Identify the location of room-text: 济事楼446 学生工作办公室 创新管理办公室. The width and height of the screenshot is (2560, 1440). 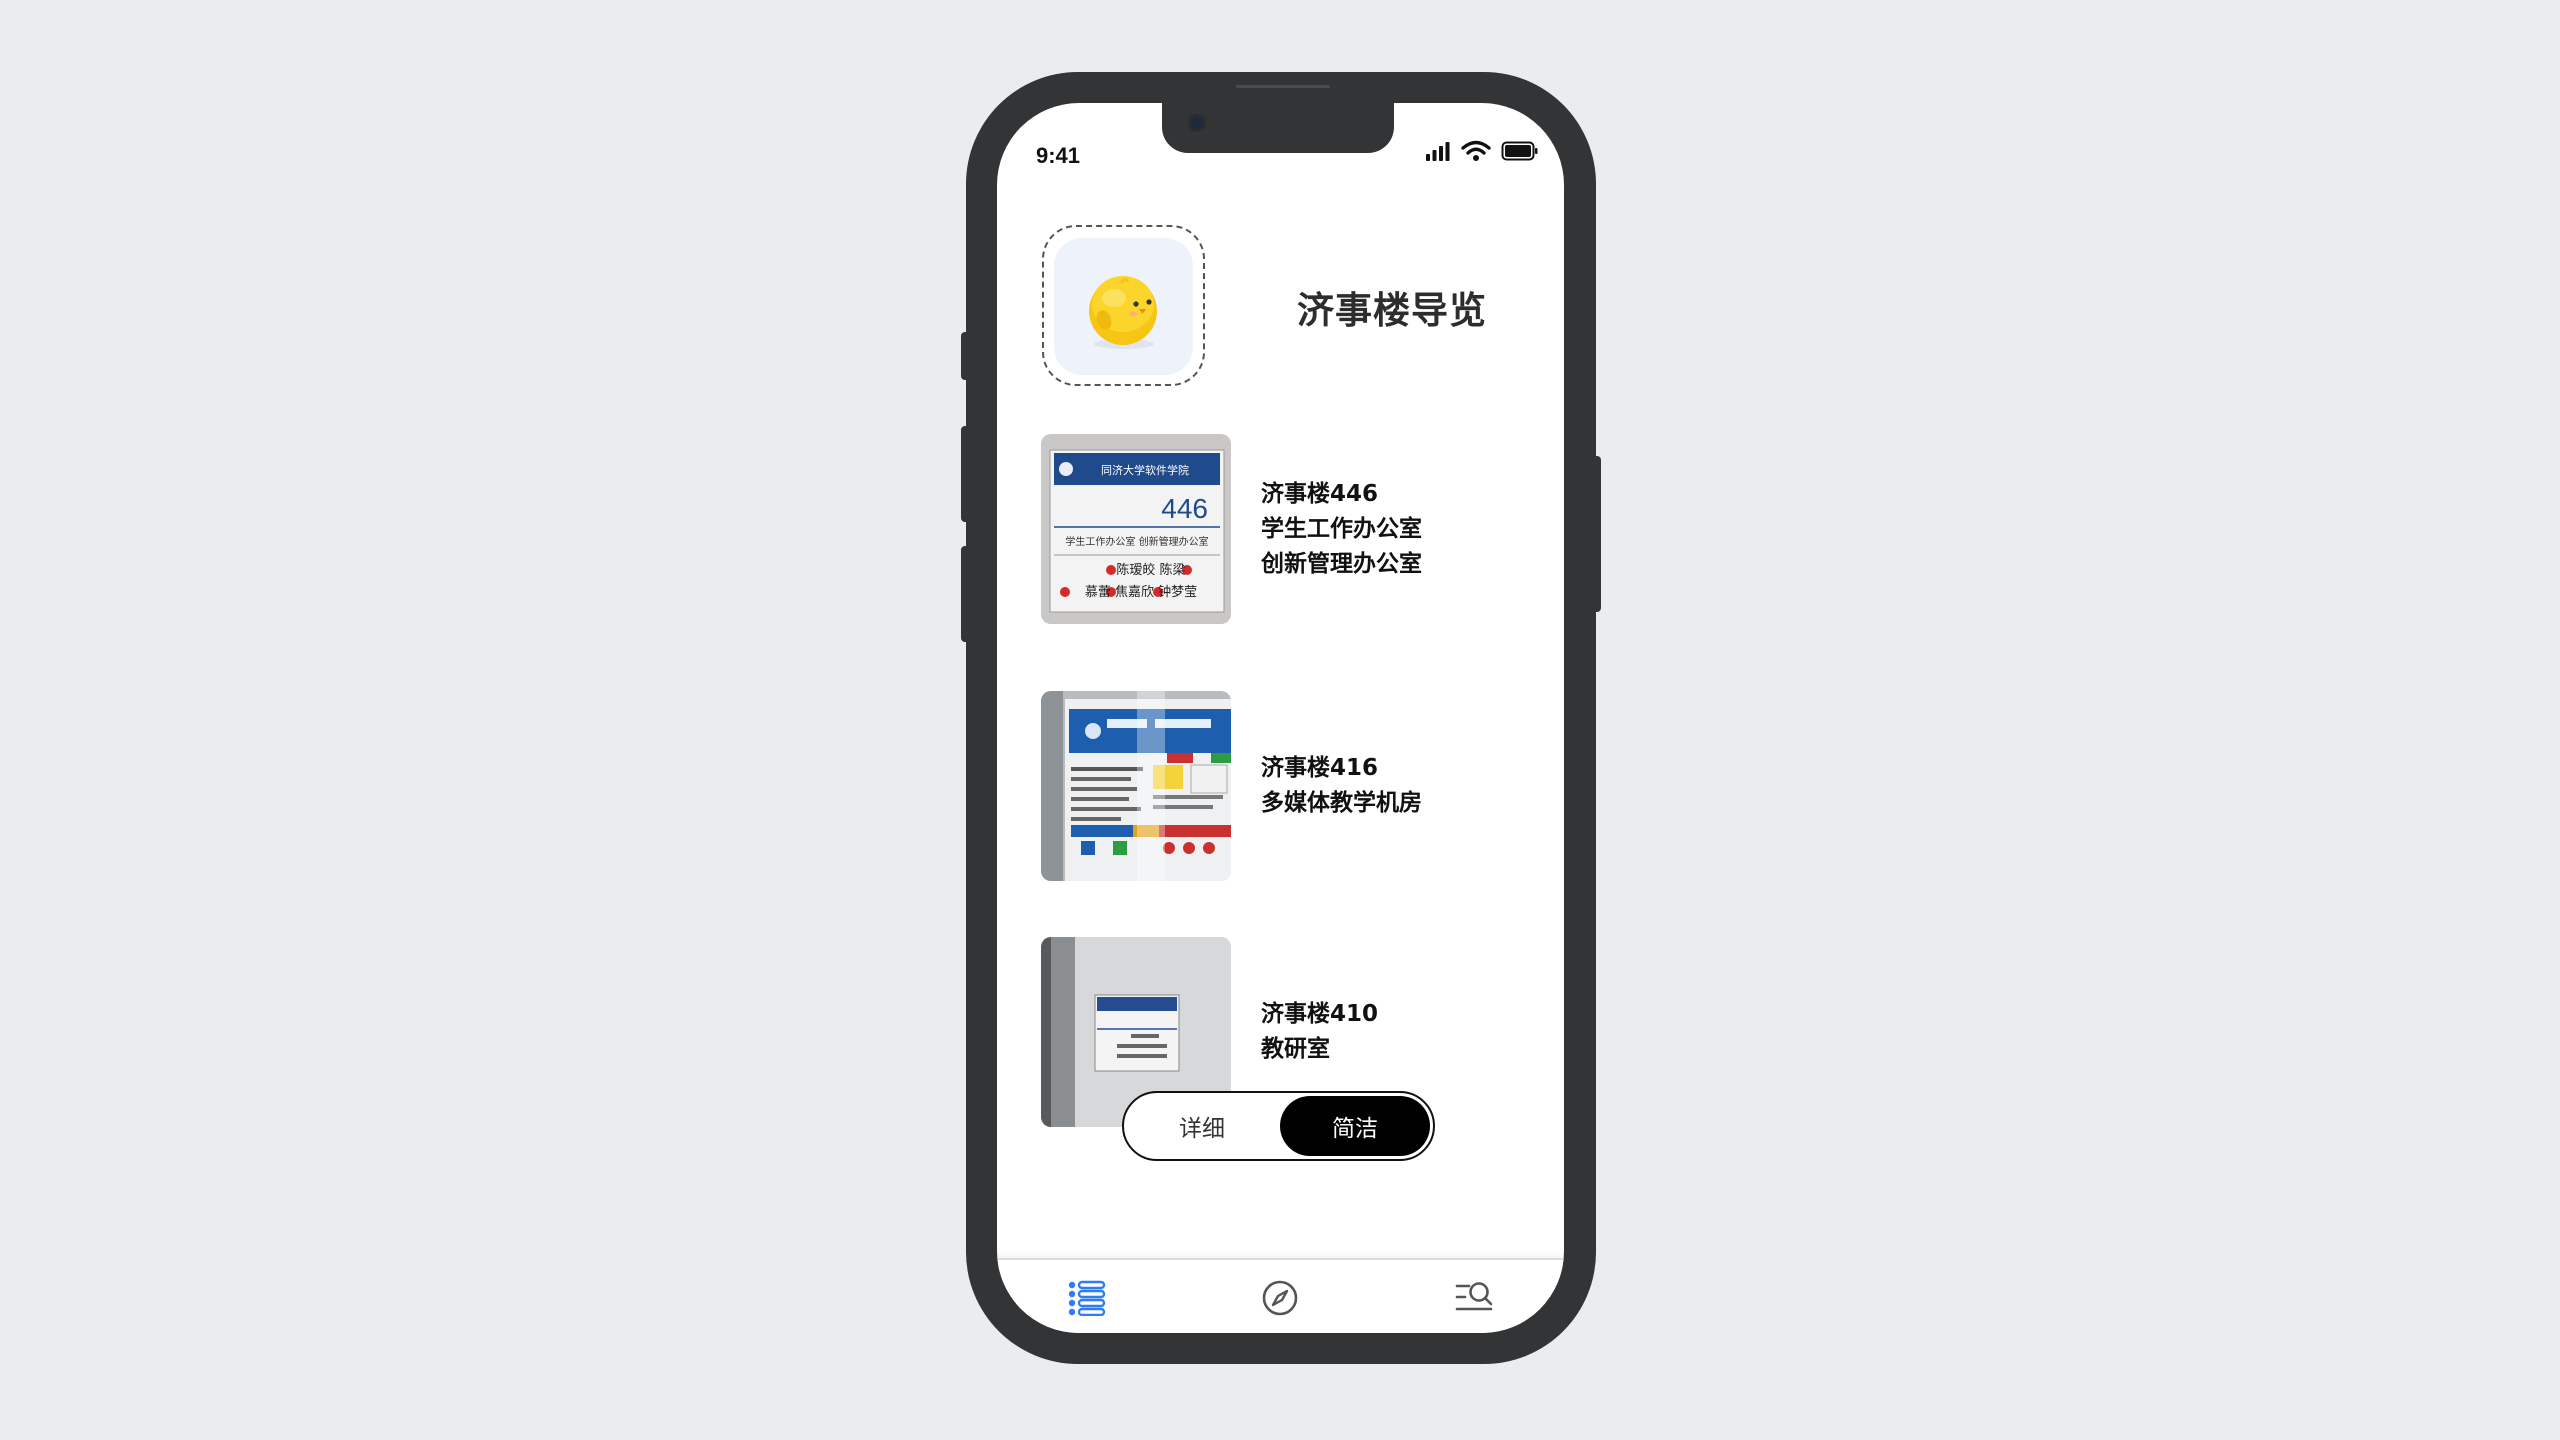
(1341, 529).